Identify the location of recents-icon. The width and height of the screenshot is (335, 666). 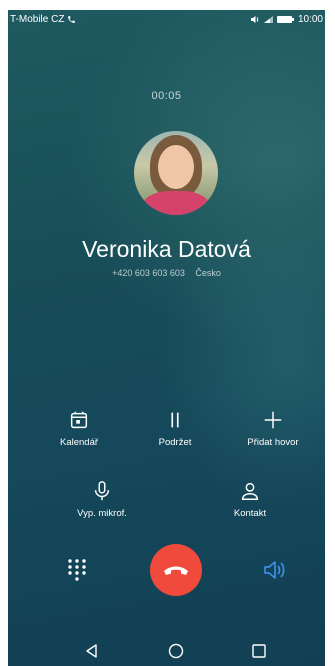
(259, 651).